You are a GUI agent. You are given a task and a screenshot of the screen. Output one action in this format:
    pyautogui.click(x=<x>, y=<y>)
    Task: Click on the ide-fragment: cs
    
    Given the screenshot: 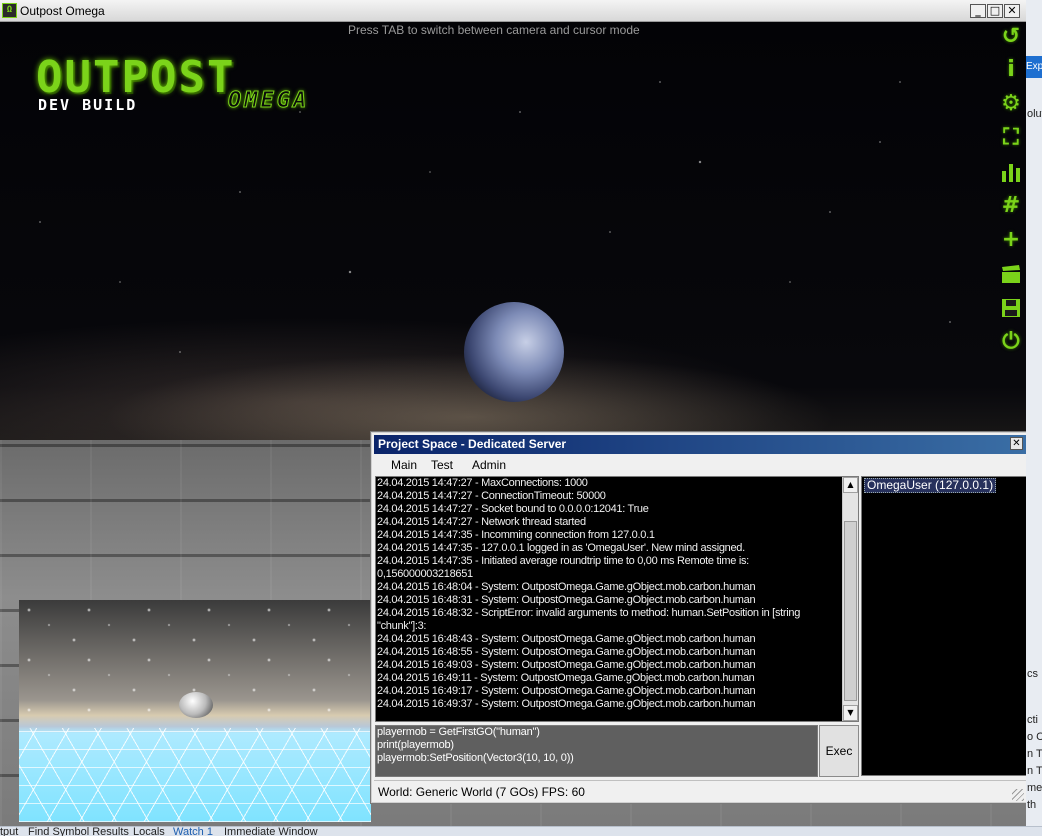 What is the action you would take?
    pyautogui.click(x=1032, y=674)
    